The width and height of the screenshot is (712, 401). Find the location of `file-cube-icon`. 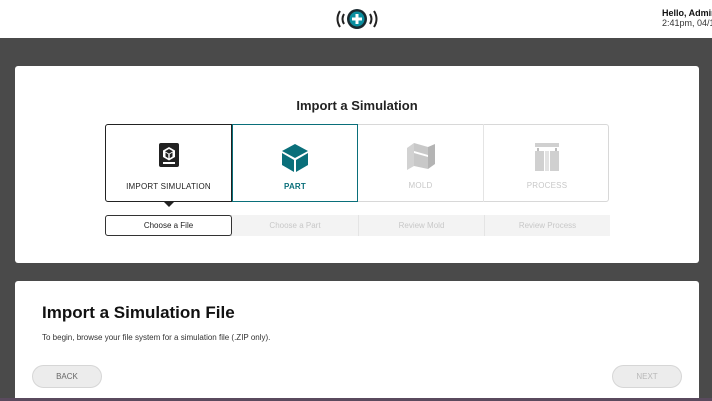

file-cube-icon is located at coordinates (168, 155).